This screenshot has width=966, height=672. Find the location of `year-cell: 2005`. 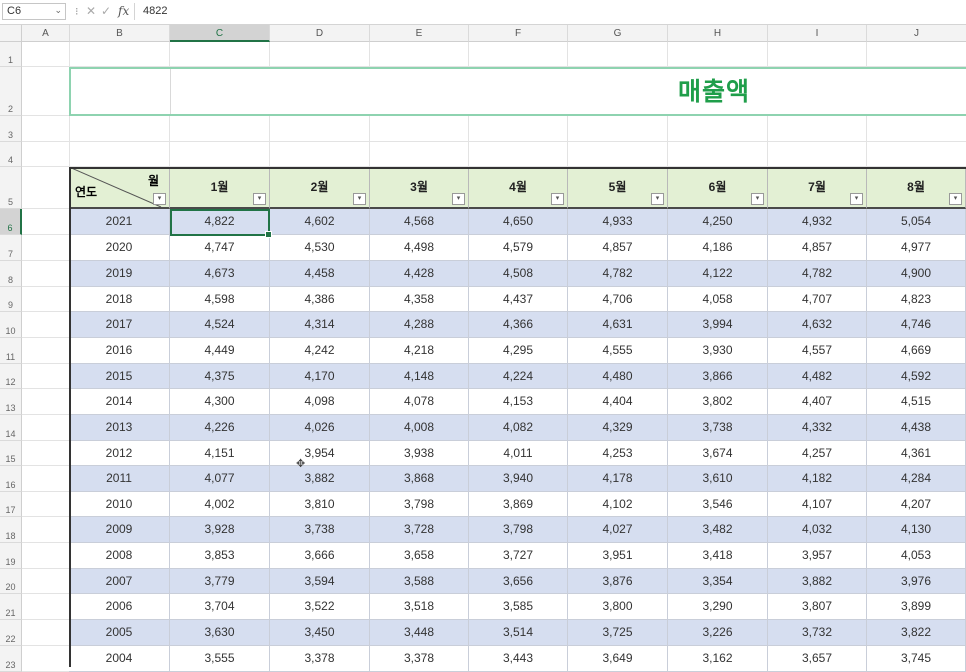

year-cell: 2005 is located at coordinates (119, 633).